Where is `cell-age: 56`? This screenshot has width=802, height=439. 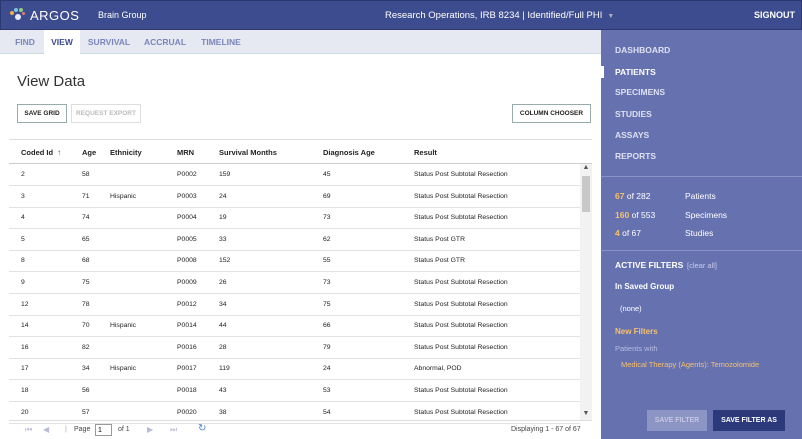 cell-age: 56 is located at coordinates (86, 390).